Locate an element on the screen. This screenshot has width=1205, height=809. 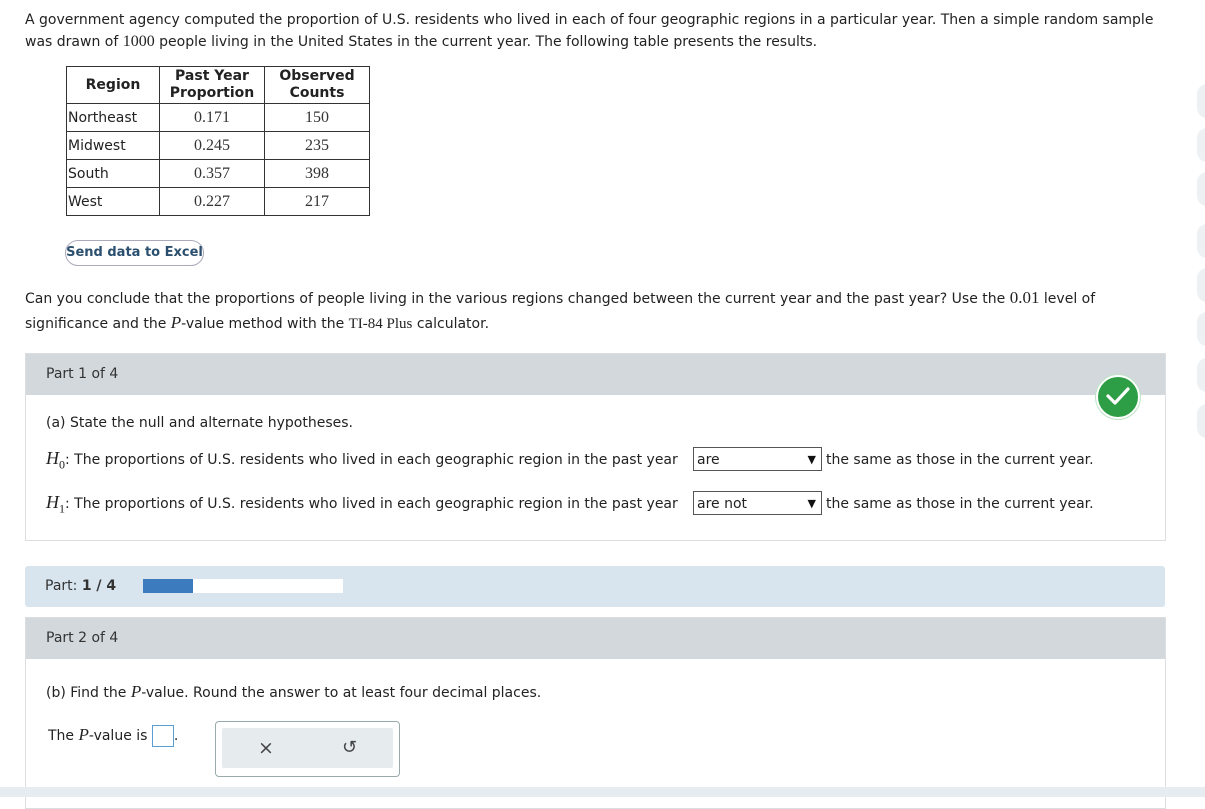
h1-tail: the same as those in the current year. is located at coordinates (960, 504).